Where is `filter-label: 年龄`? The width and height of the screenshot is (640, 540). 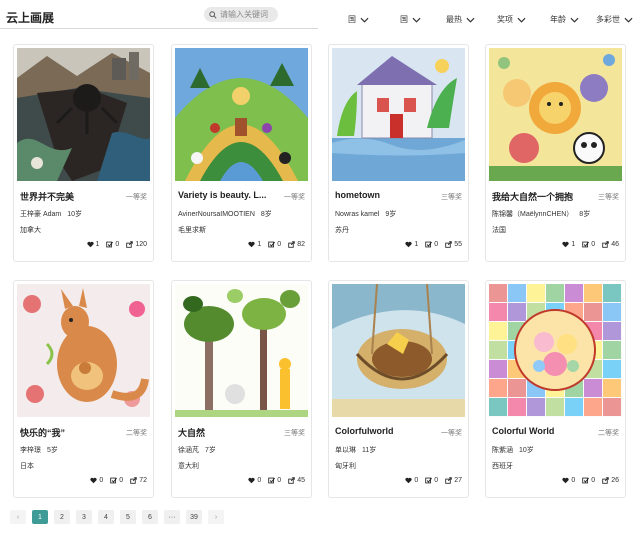 filter-label: 年龄 is located at coordinates (558, 19).